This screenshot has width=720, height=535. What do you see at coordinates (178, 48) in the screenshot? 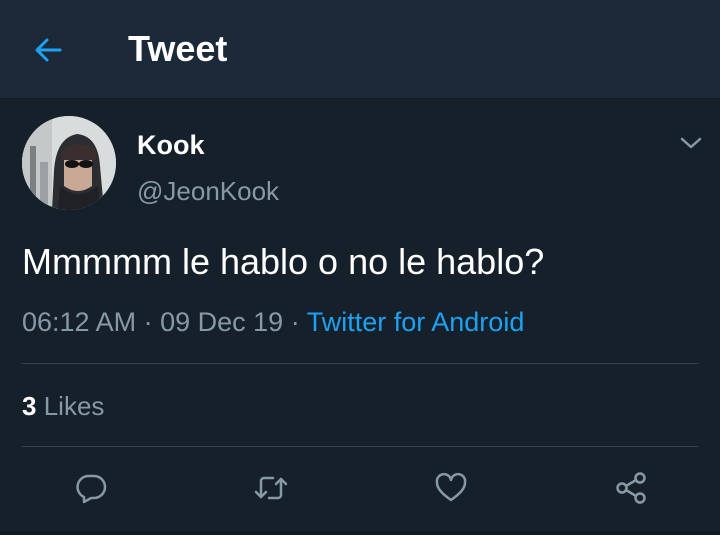
I see `page-title: Tweet` at bounding box center [178, 48].